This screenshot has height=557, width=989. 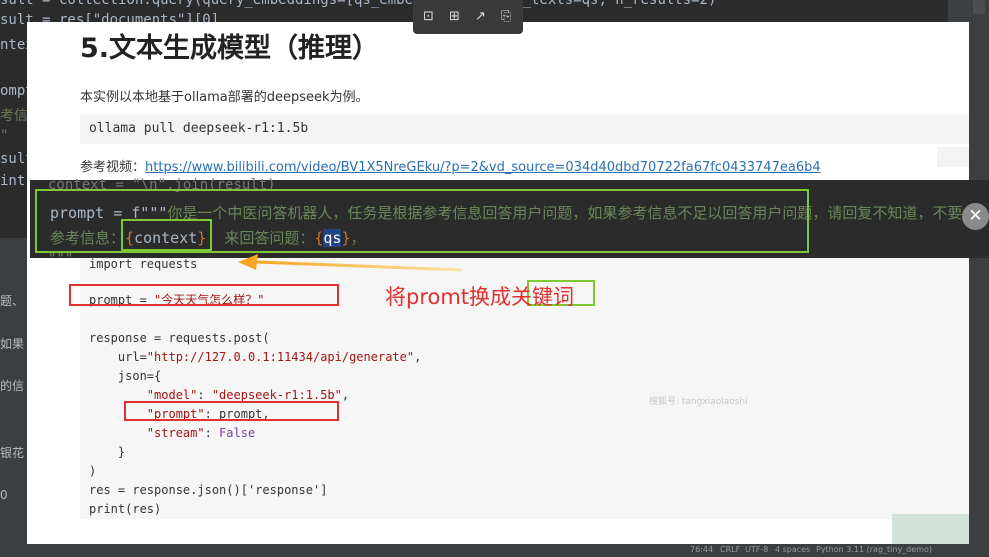 I want to click on code-string: "http://127.0.0.1:11434/api/generate", so click(x=280, y=357).